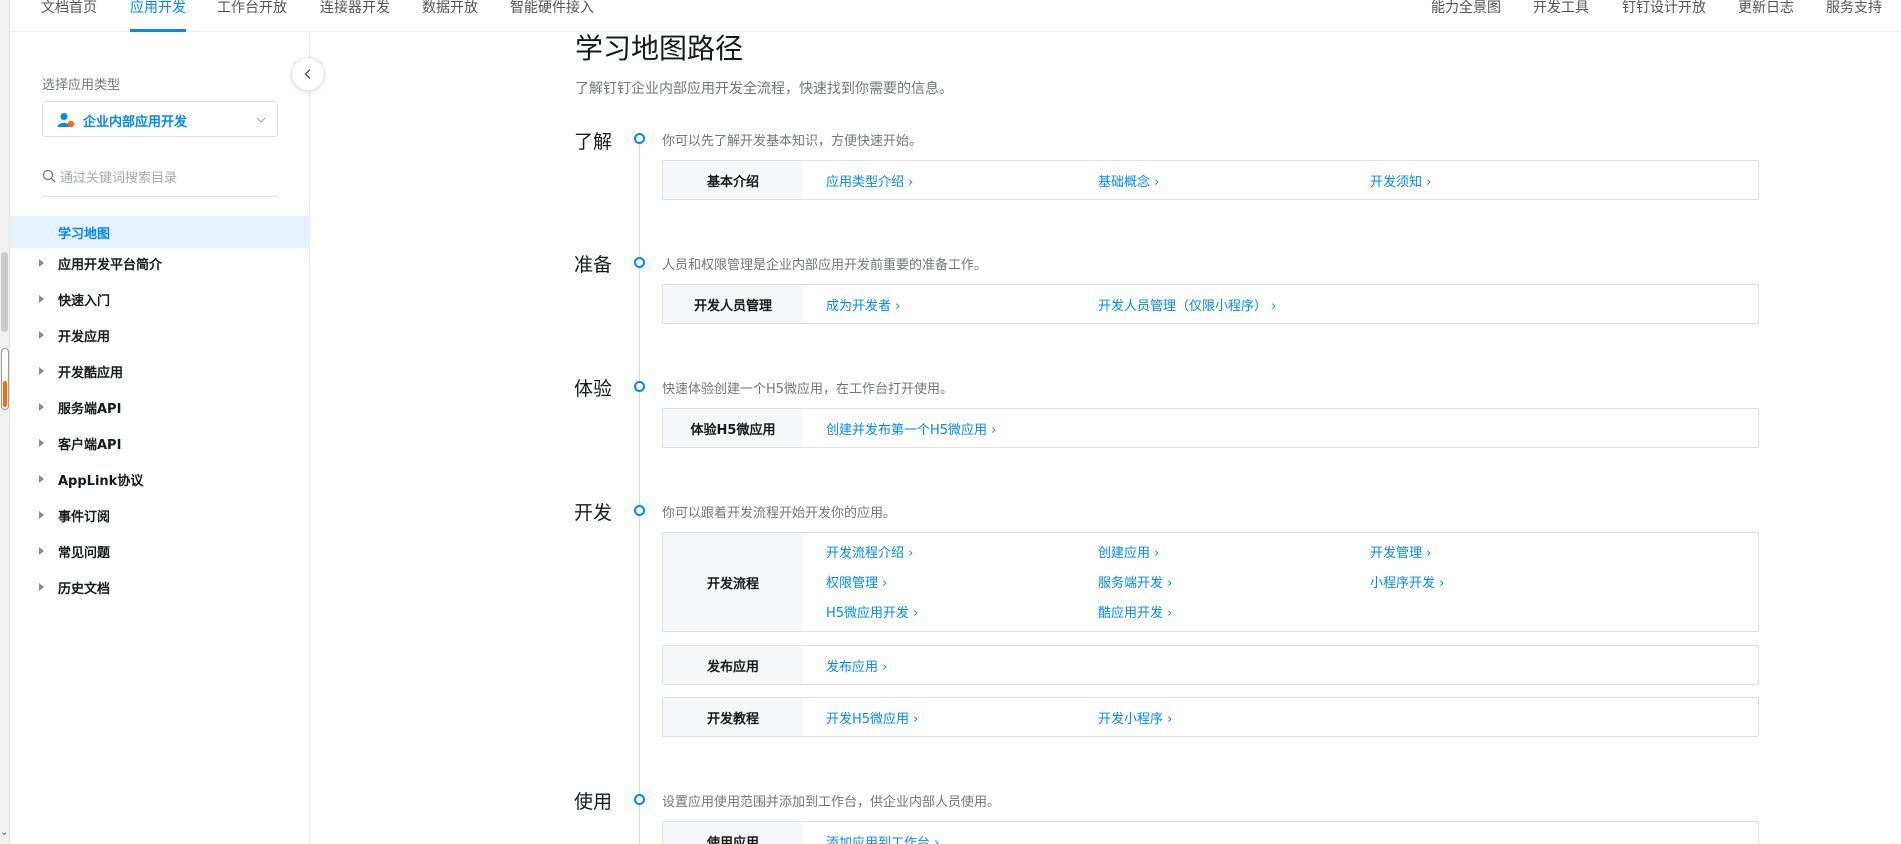 The image size is (1901, 844). What do you see at coordinates (1561, 8) in the screenshot?
I see `nav-dev-tools: 开发工具` at bounding box center [1561, 8].